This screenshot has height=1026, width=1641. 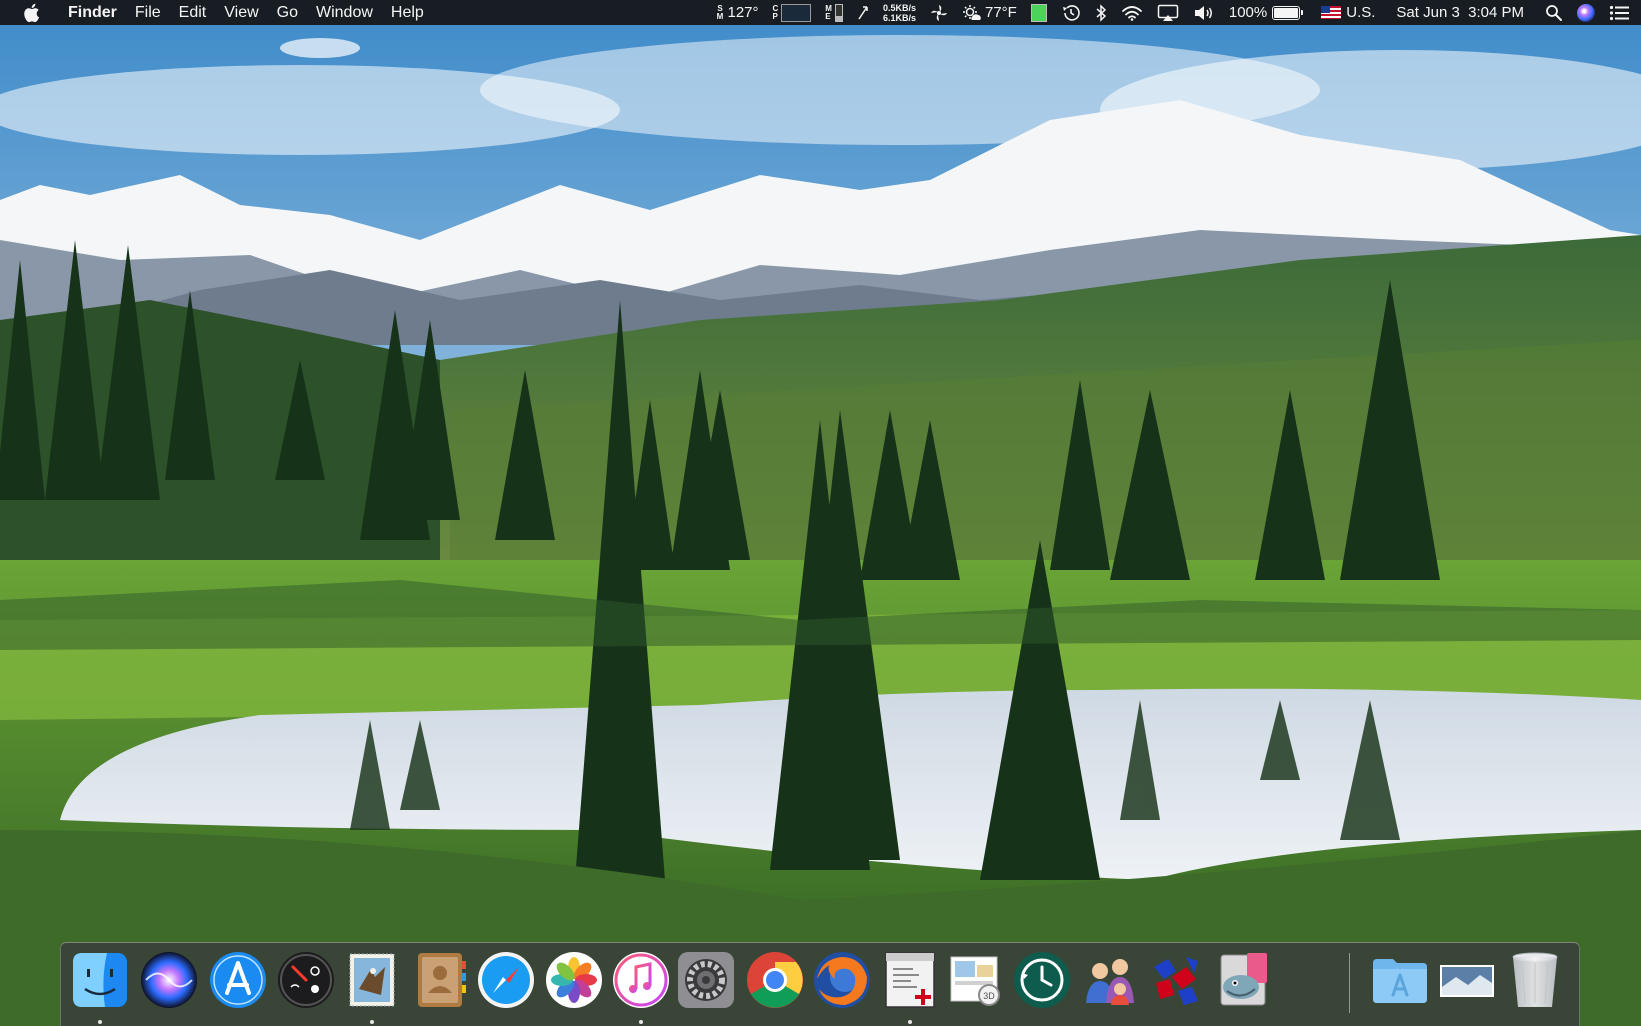 I want to click on dock-item-sequel-pro, so click(x=1244, y=981).